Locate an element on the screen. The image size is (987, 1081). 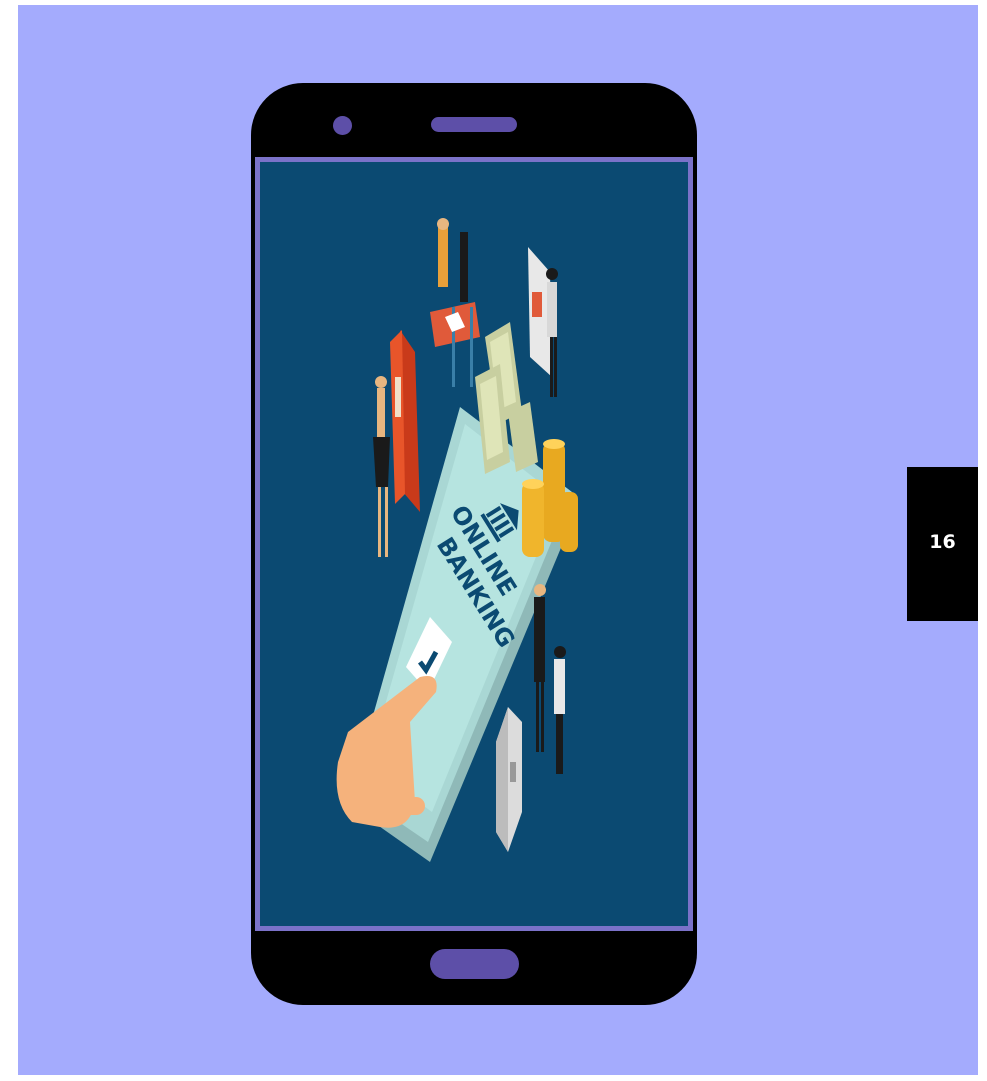
camera-icon is located at coordinates (342, 125).